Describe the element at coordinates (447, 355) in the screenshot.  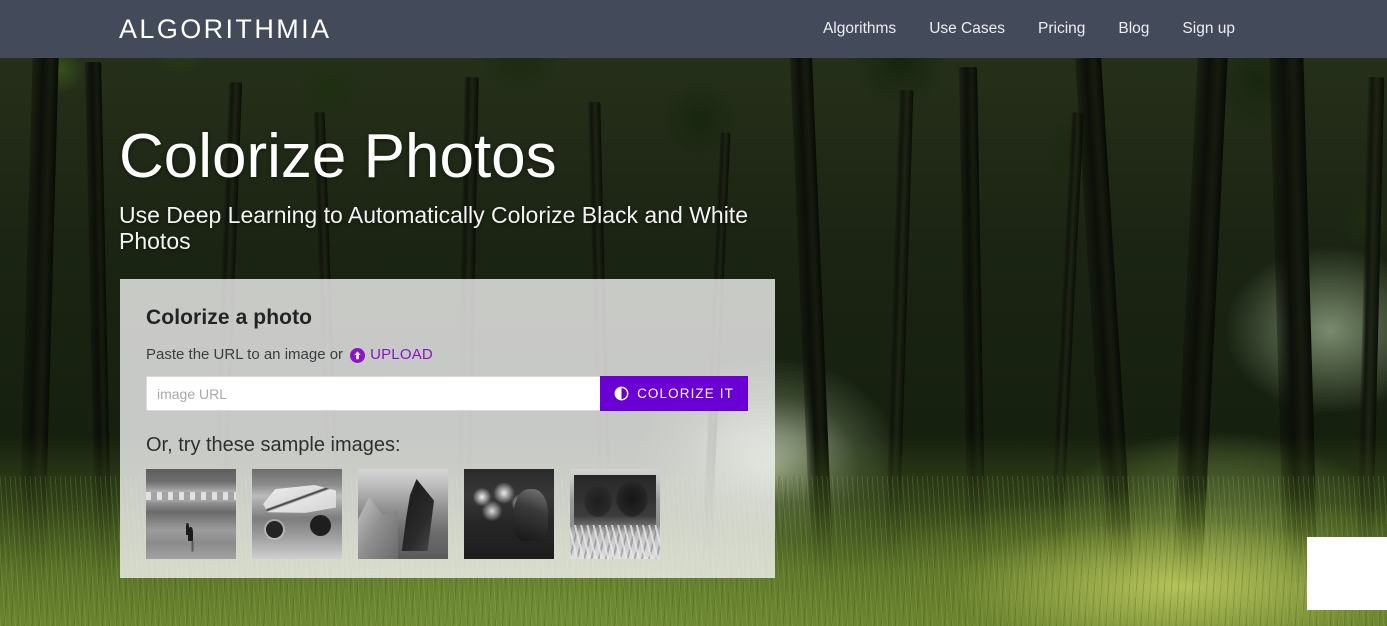
I see `card-instruction-row: Paste the URL to an image or UPLOAD` at that location.